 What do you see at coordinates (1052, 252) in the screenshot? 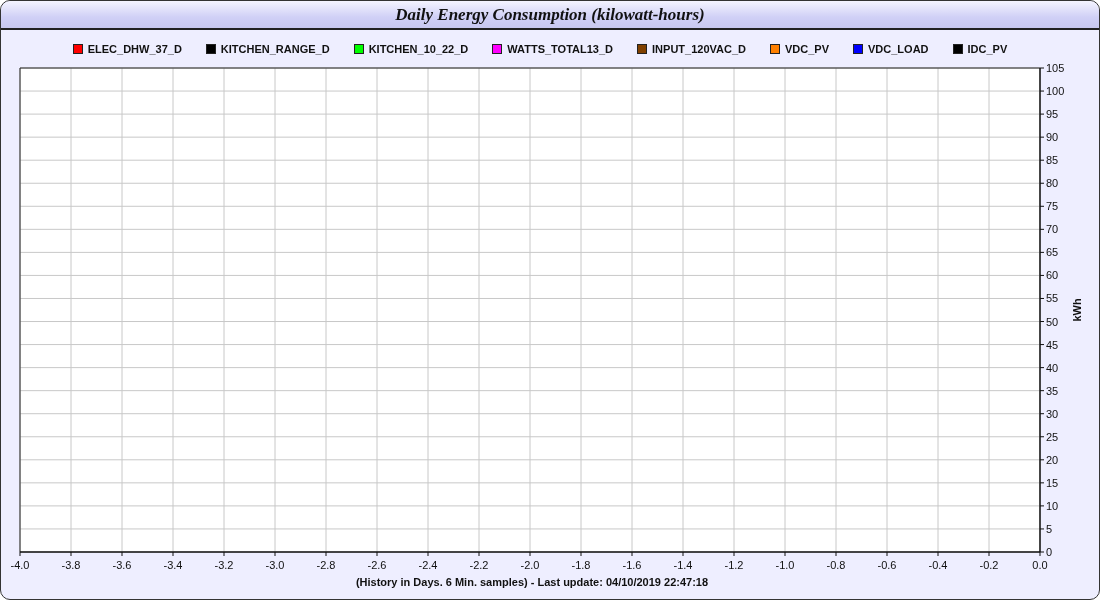
I see `axis-tick-label: 65` at bounding box center [1052, 252].